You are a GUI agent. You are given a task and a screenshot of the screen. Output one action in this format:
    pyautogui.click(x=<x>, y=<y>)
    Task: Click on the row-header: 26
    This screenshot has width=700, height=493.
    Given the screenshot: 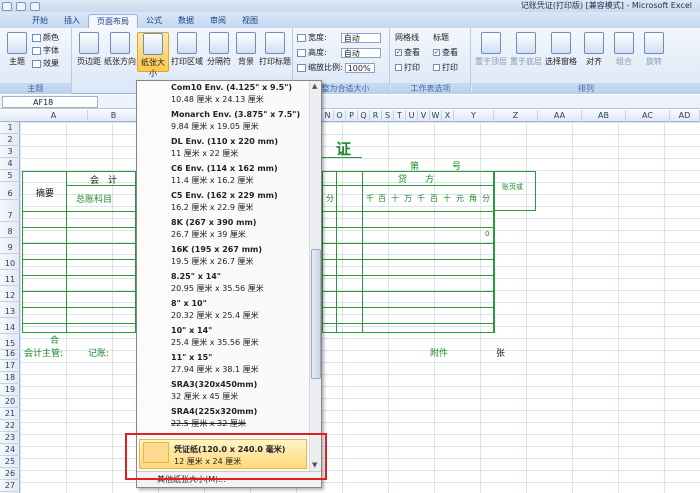 What is the action you would take?
    pyautogui.click(x=10, y=474)
    